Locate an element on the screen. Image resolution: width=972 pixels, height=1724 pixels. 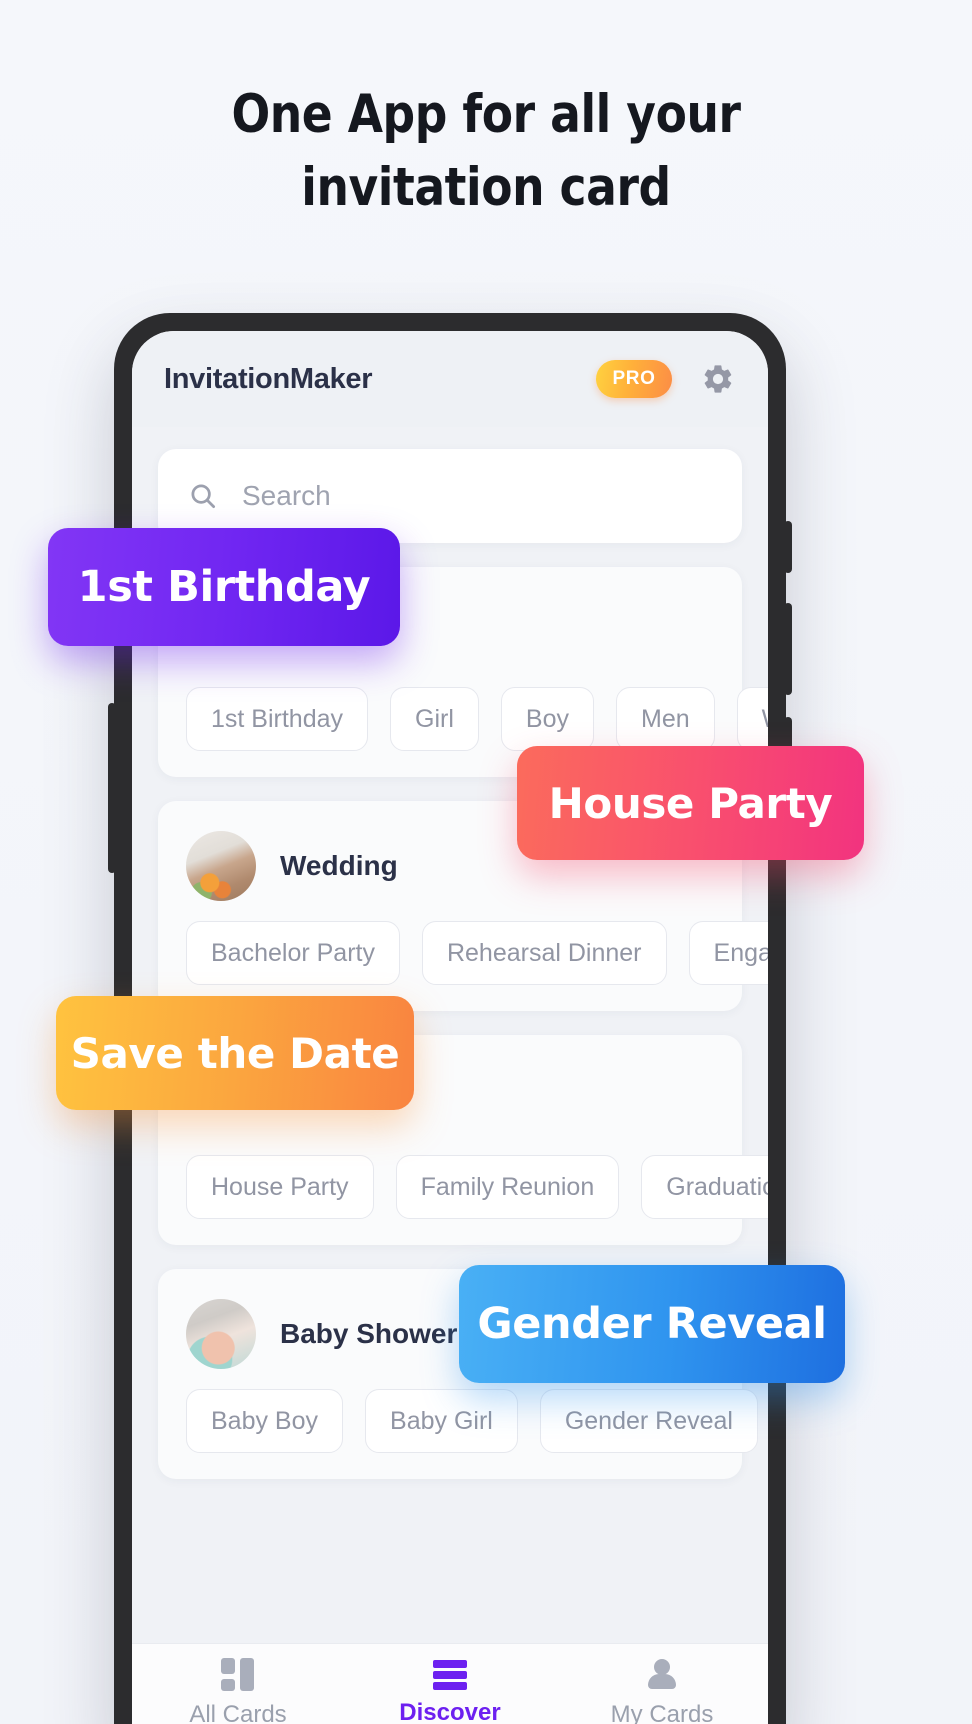
phone-volume-up-button is located at coordinates (788, 649).